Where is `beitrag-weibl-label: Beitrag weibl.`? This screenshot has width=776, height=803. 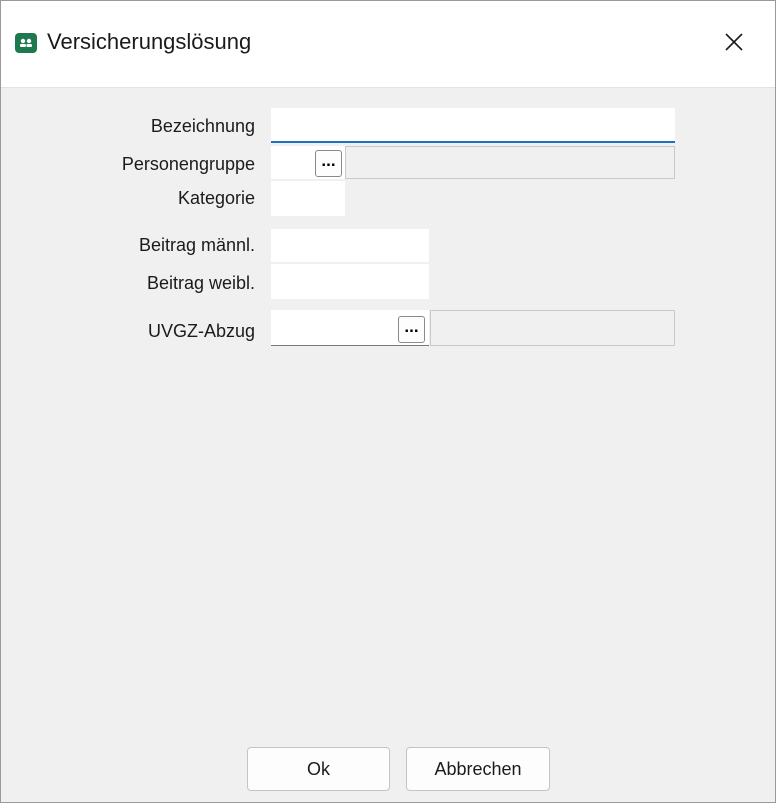 beitrag-weibl-label: Beitrag weibl. is located at coordinates (200, 283).